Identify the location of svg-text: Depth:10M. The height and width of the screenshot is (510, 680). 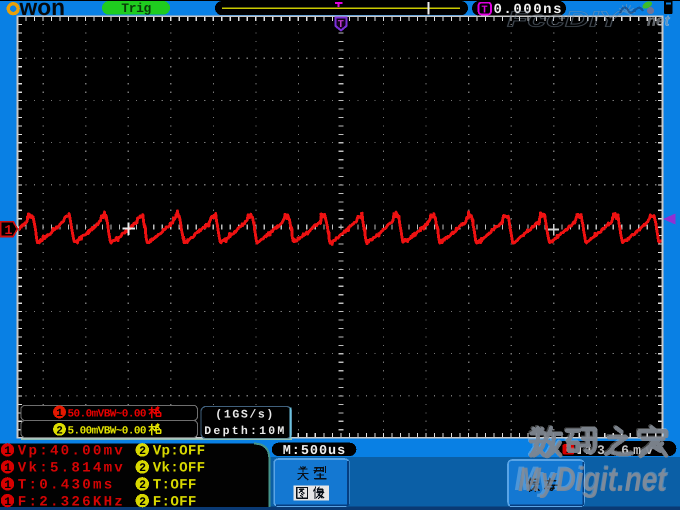
(244, 431).